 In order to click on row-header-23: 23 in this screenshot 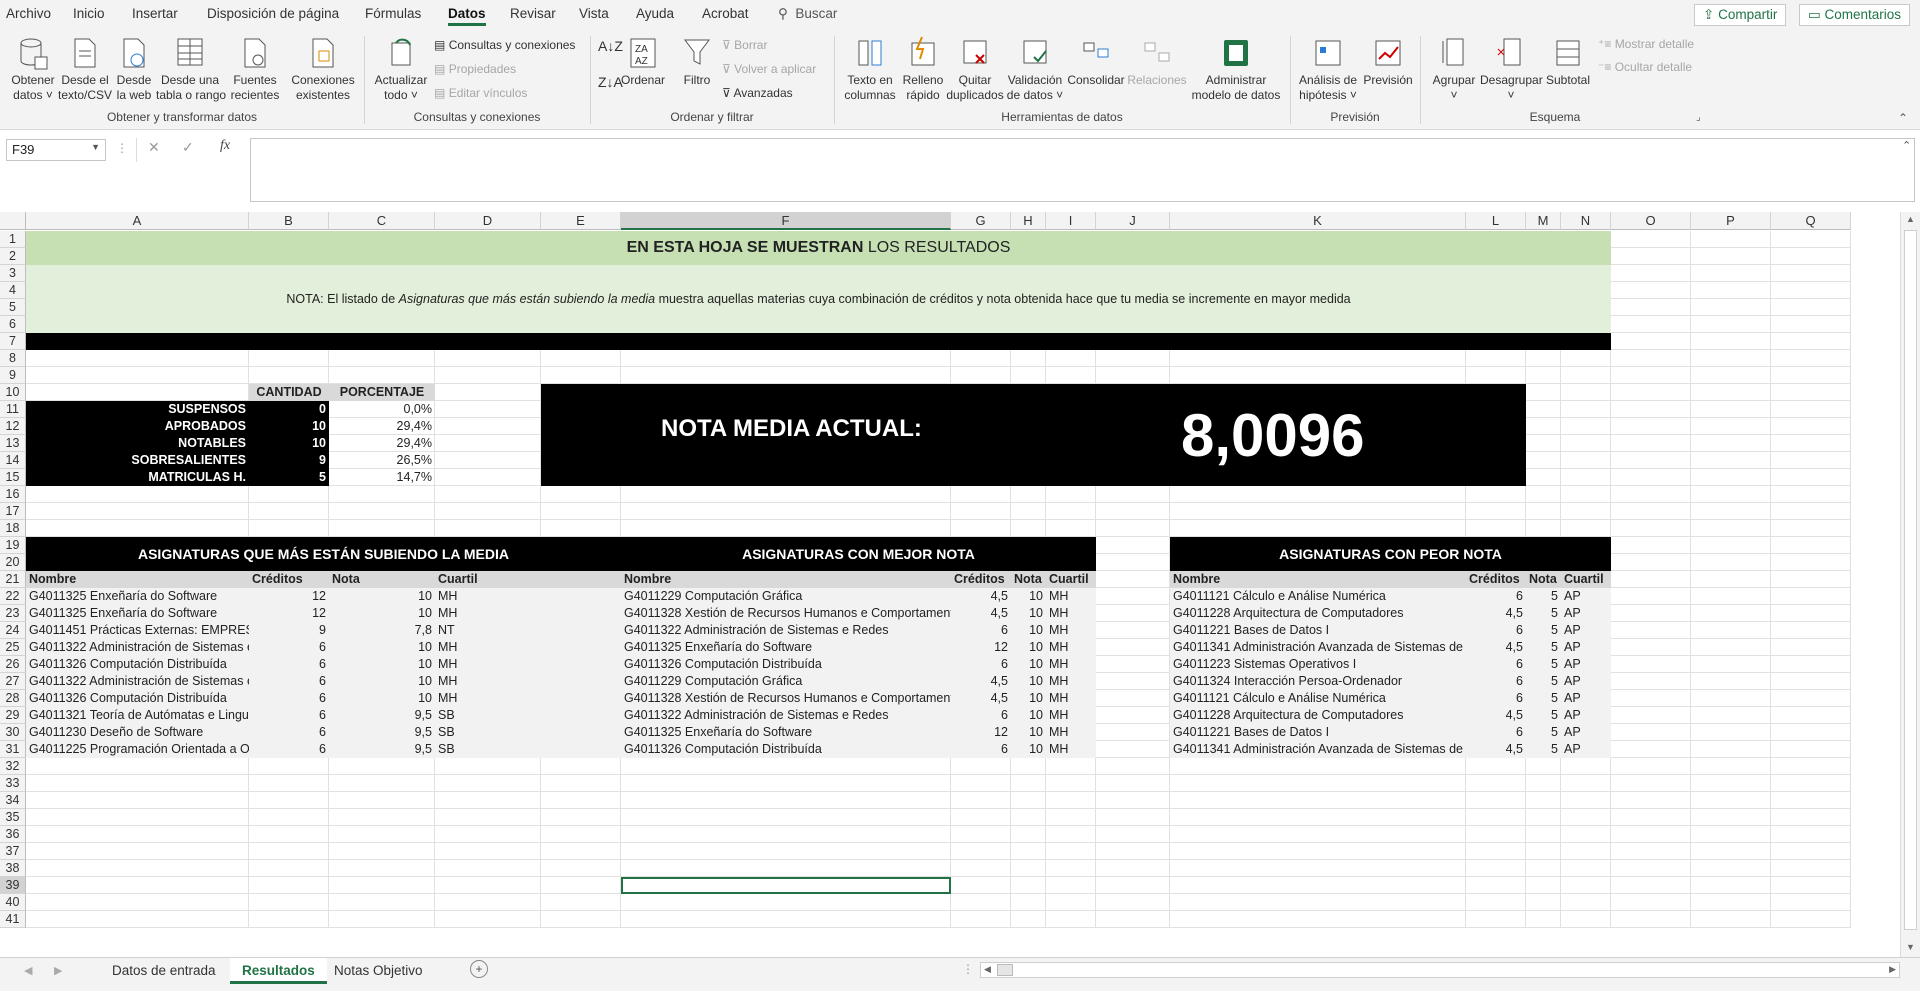, I will do `click(13, 613)`.